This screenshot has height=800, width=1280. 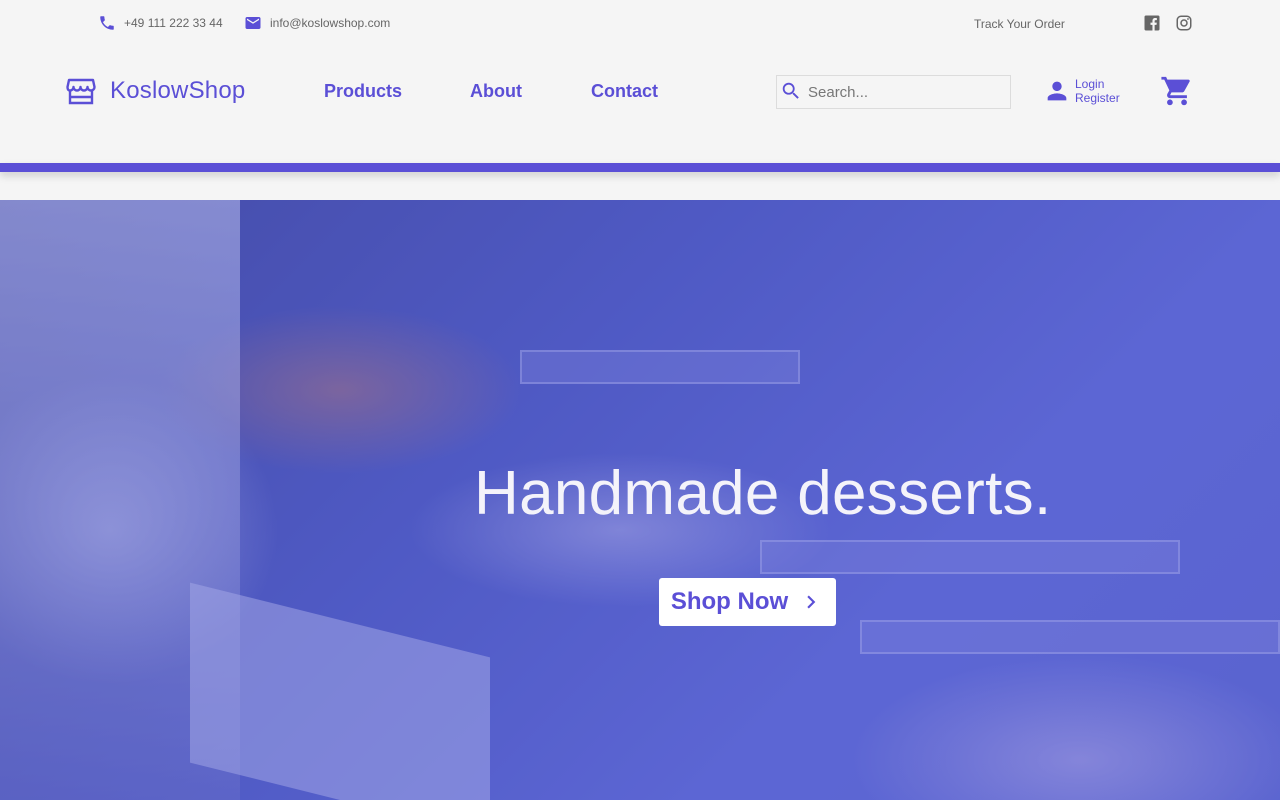 What do you see at coordinates (363, 91) in the screenshot?
I see `nav-products: Products` at bounding box center [363, 91].